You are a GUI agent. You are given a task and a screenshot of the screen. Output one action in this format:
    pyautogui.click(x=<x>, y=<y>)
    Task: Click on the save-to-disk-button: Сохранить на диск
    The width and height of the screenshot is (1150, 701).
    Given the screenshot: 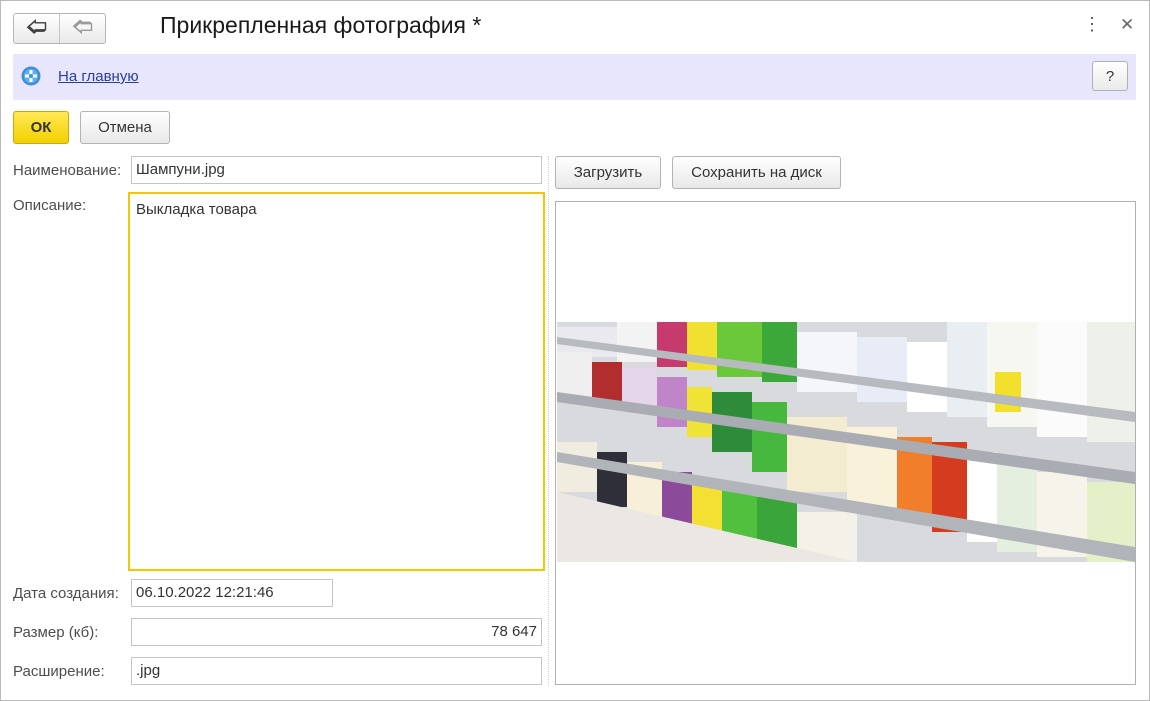 What is the action you would take?
    pyautogui.click(x=756, y=172)
    